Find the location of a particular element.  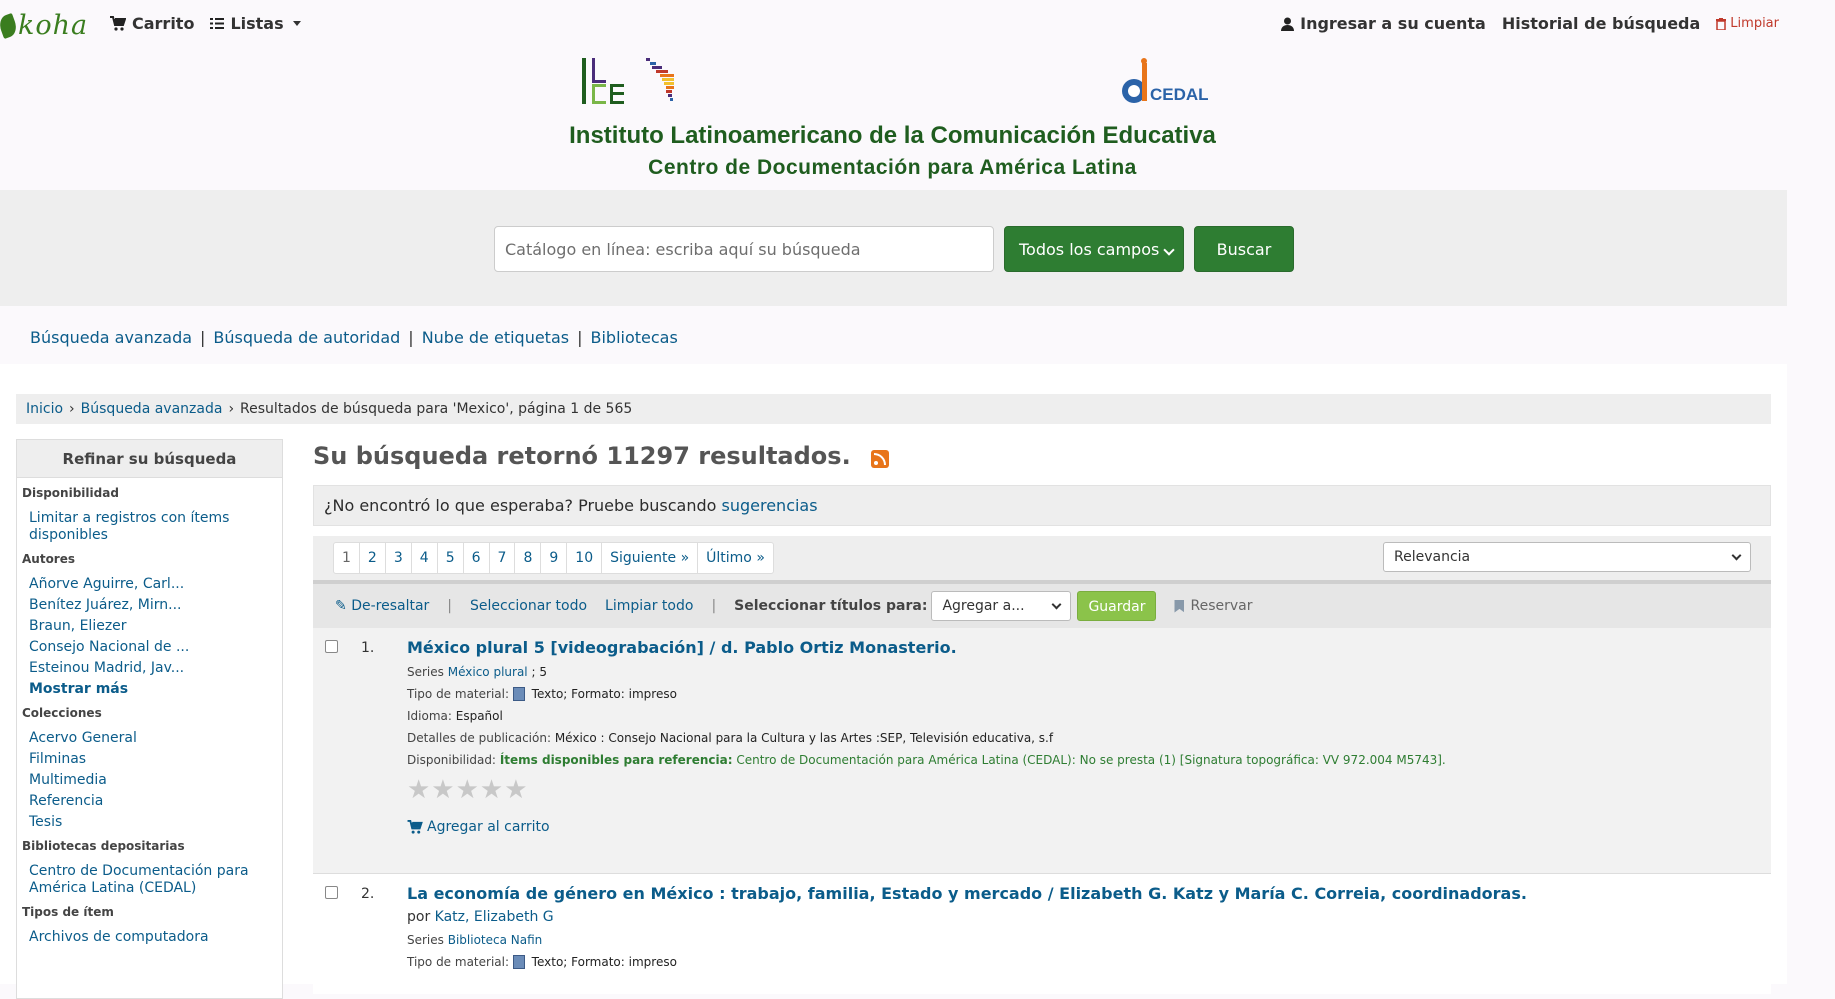

cedal-logo: CEDAL is located at coordinates (1165, 81).